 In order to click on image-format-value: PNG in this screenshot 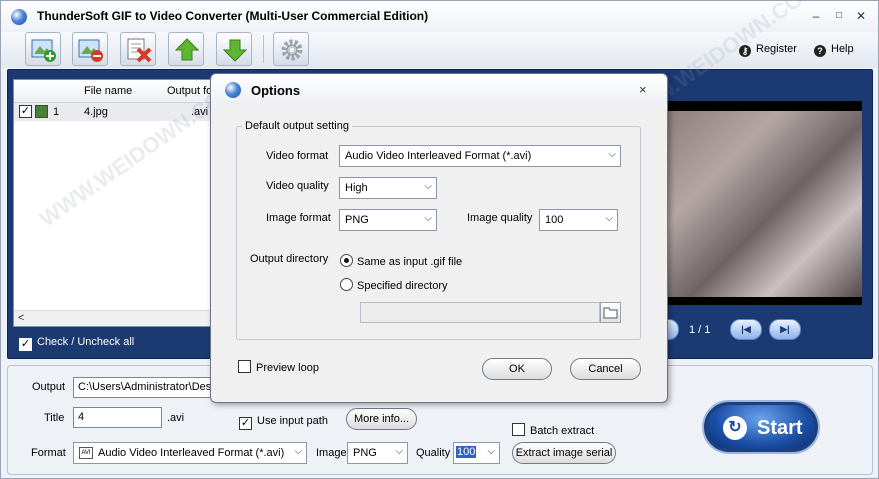, I will do `click(365, 453)`.